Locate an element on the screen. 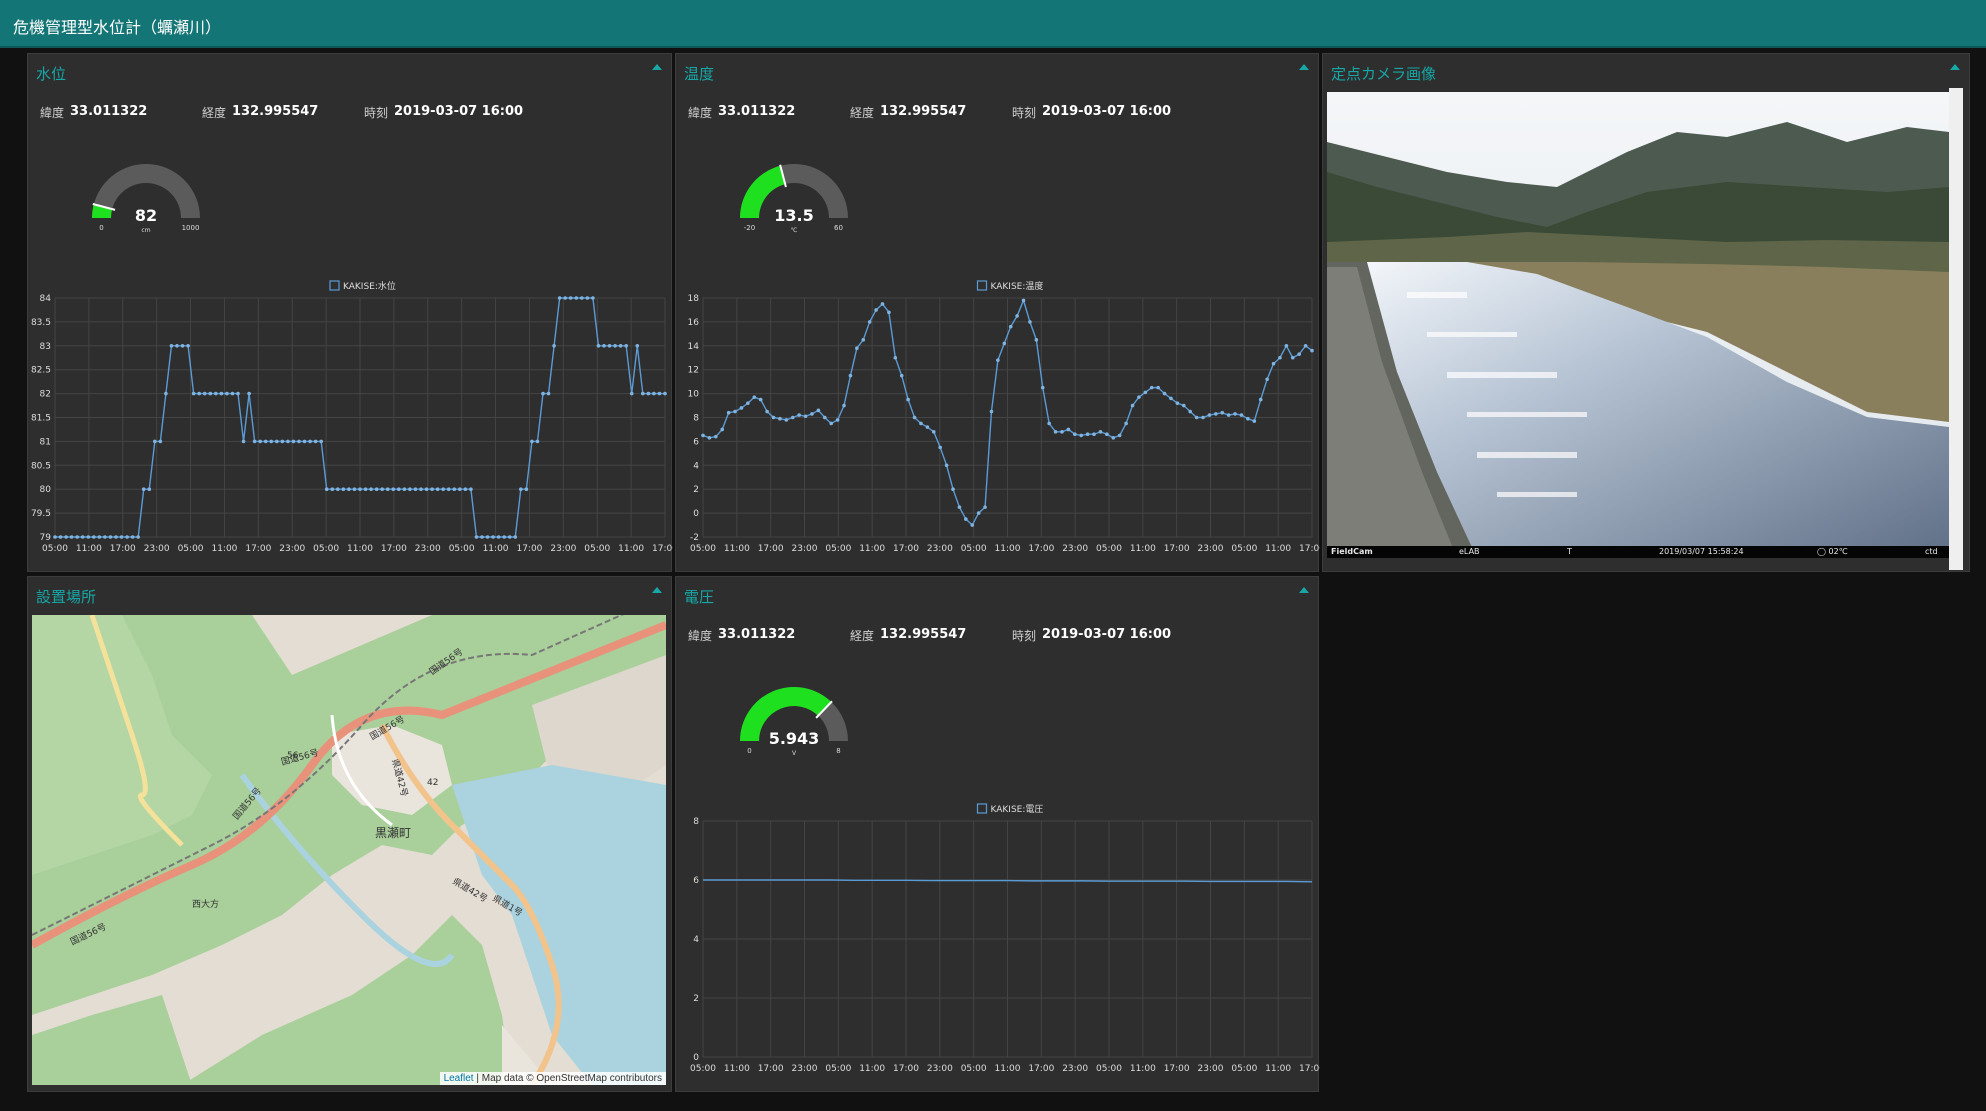 This screenshot has height=1111, width=1986. y-tick-label: 0 is located at coordinates (696, 1058).